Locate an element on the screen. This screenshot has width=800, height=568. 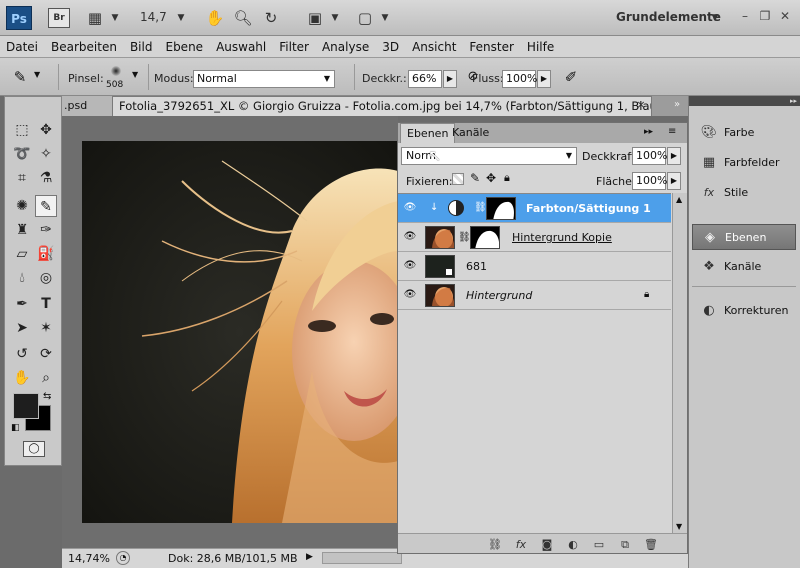
tab-kanaele: Kanäle is located at coordinates (470, 133).